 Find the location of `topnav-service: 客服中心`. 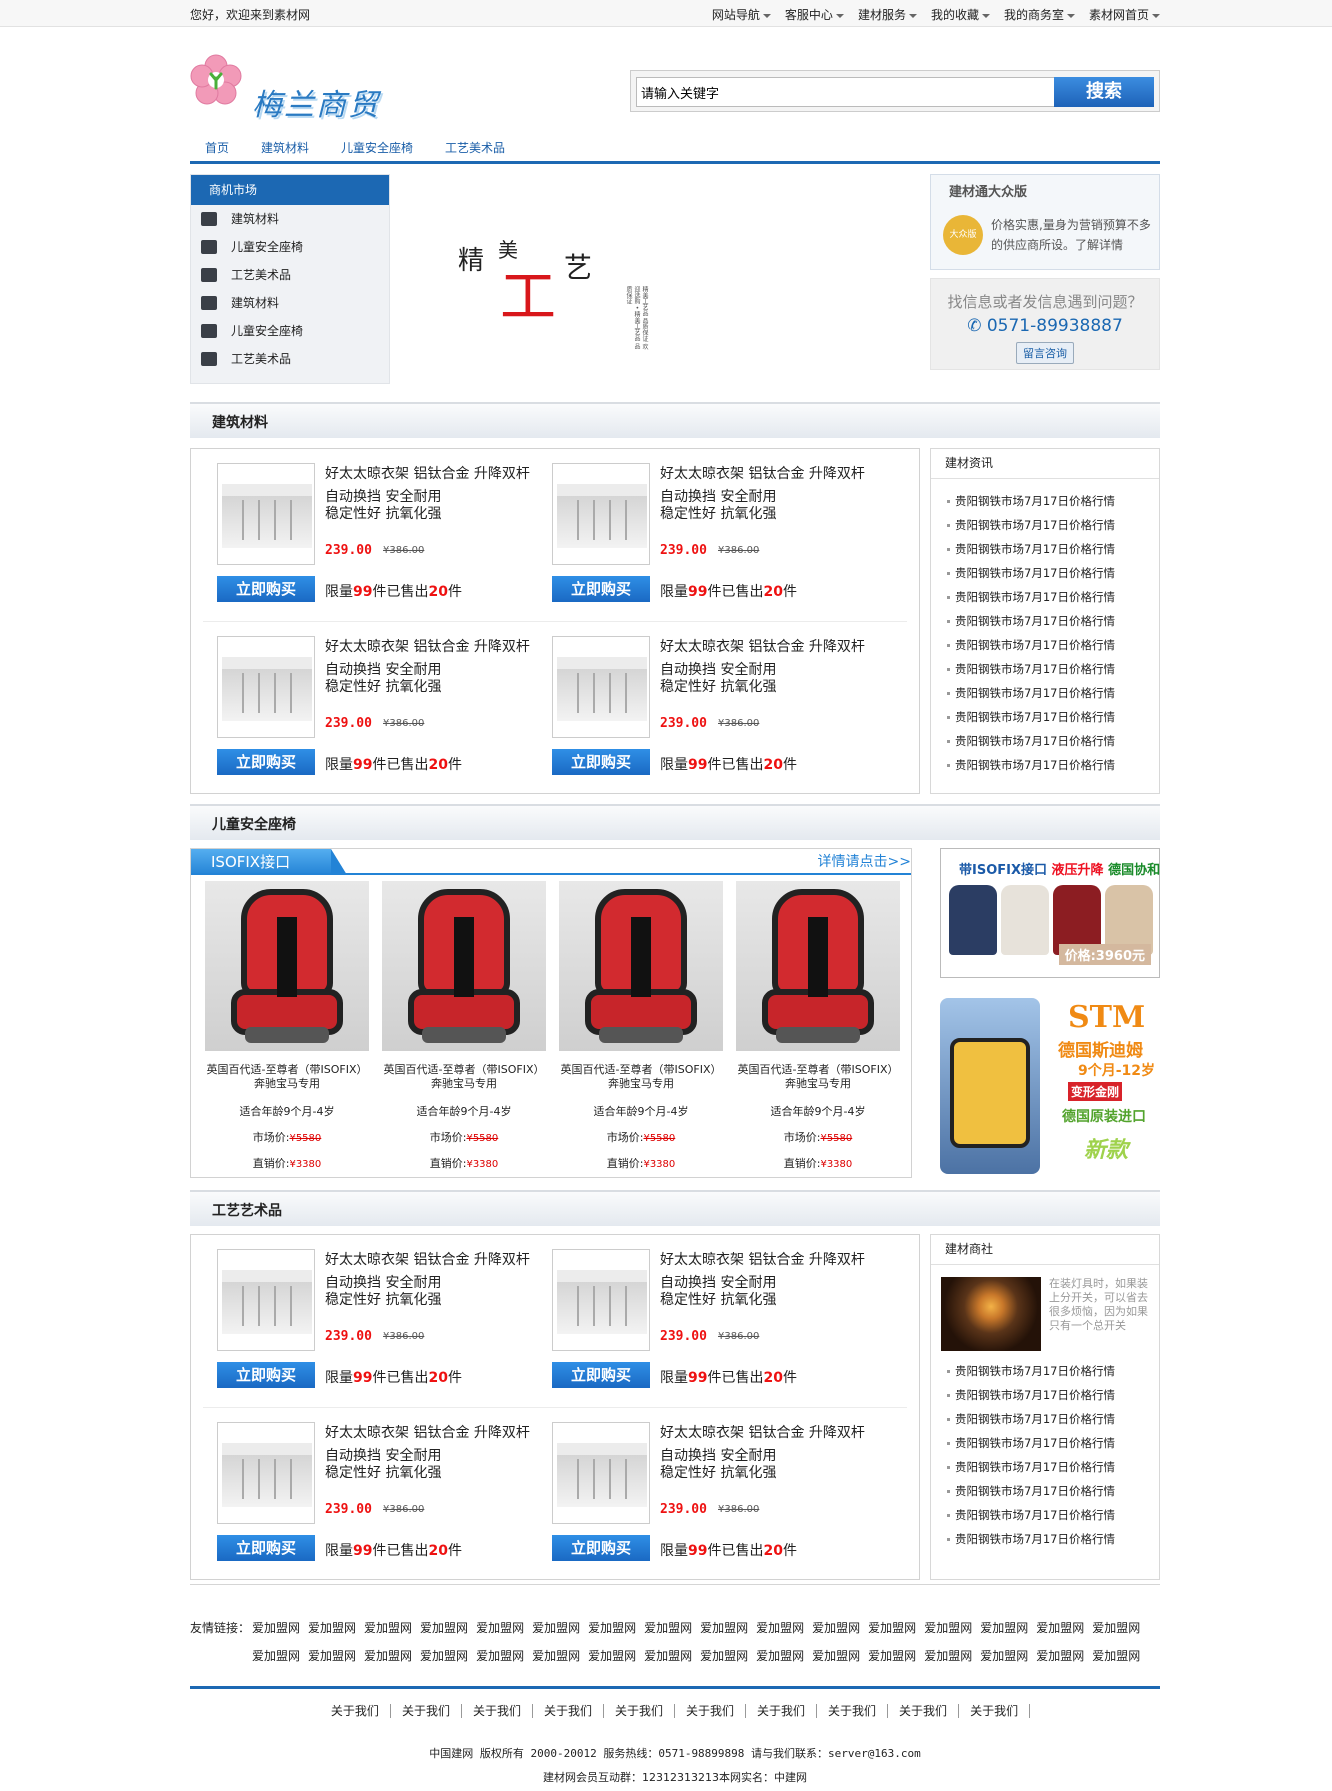

topnav-service: 客服中心 is located at coordinates (814, 14).